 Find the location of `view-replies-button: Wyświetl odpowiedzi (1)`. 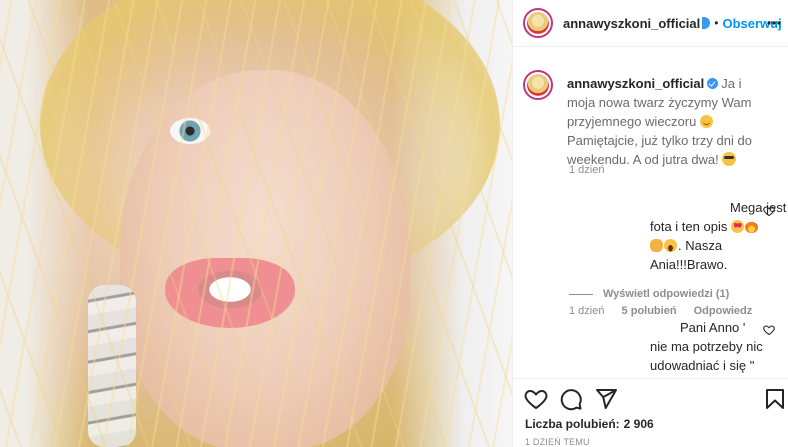

view-replies-button: Wyświetl odpowiedzi (1) is located at coordinates (649, 294).